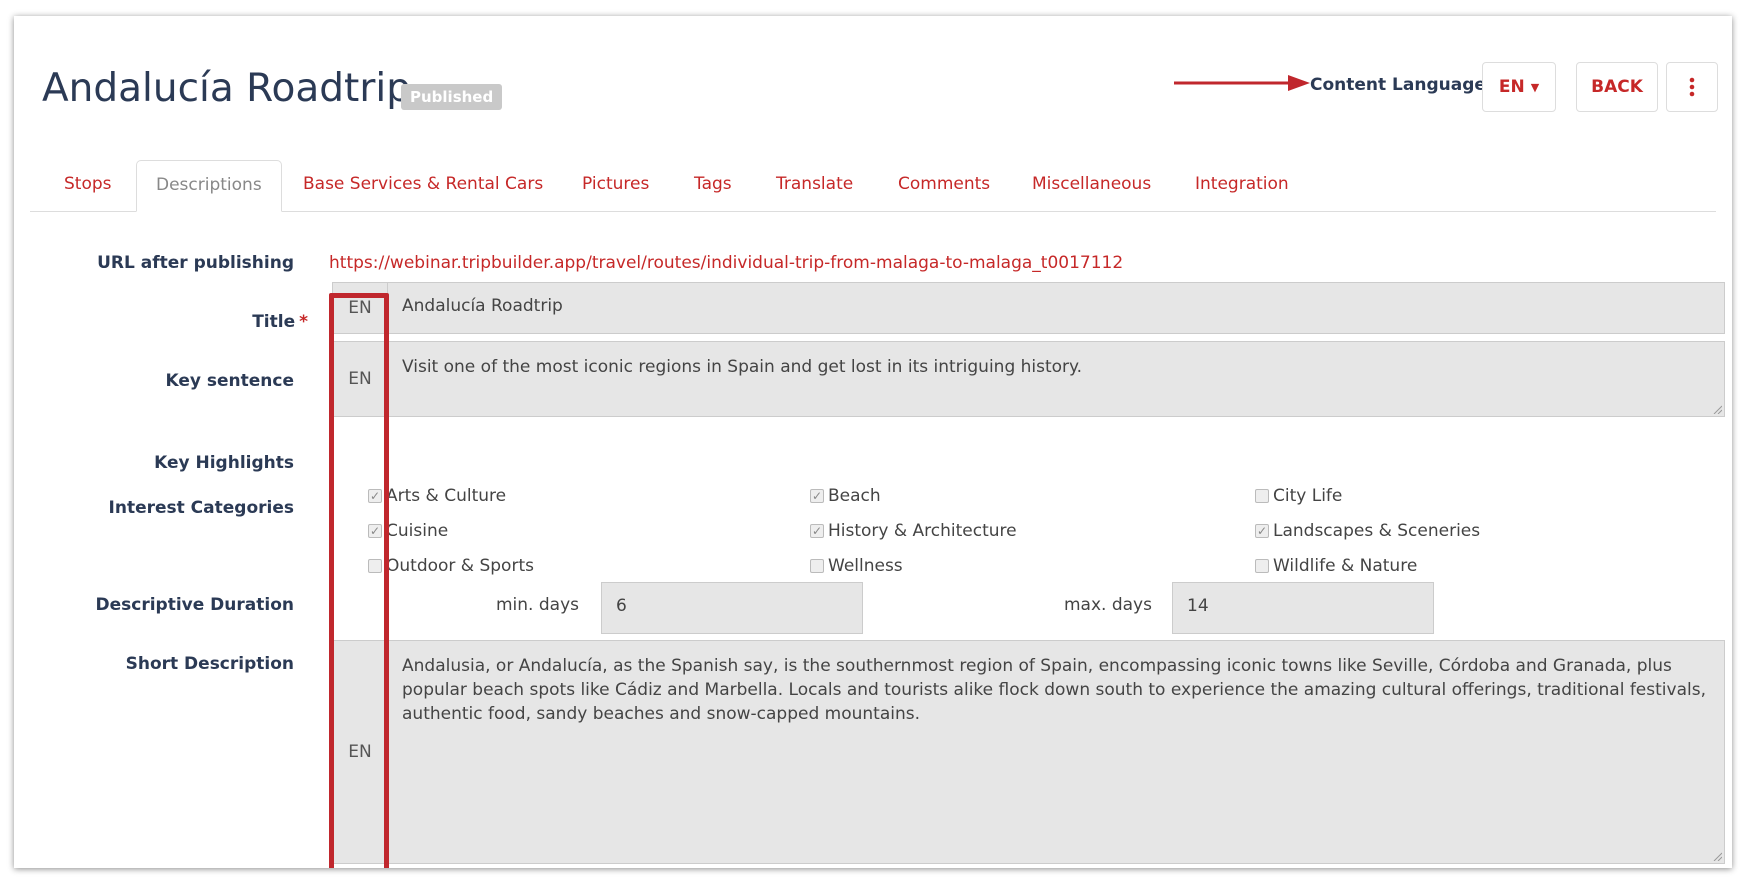 The image size is (1746, 888). Describe the element at coordinates (209, 186) in the screenshot. I see `tab-descriptions: Descriptions` at that location.